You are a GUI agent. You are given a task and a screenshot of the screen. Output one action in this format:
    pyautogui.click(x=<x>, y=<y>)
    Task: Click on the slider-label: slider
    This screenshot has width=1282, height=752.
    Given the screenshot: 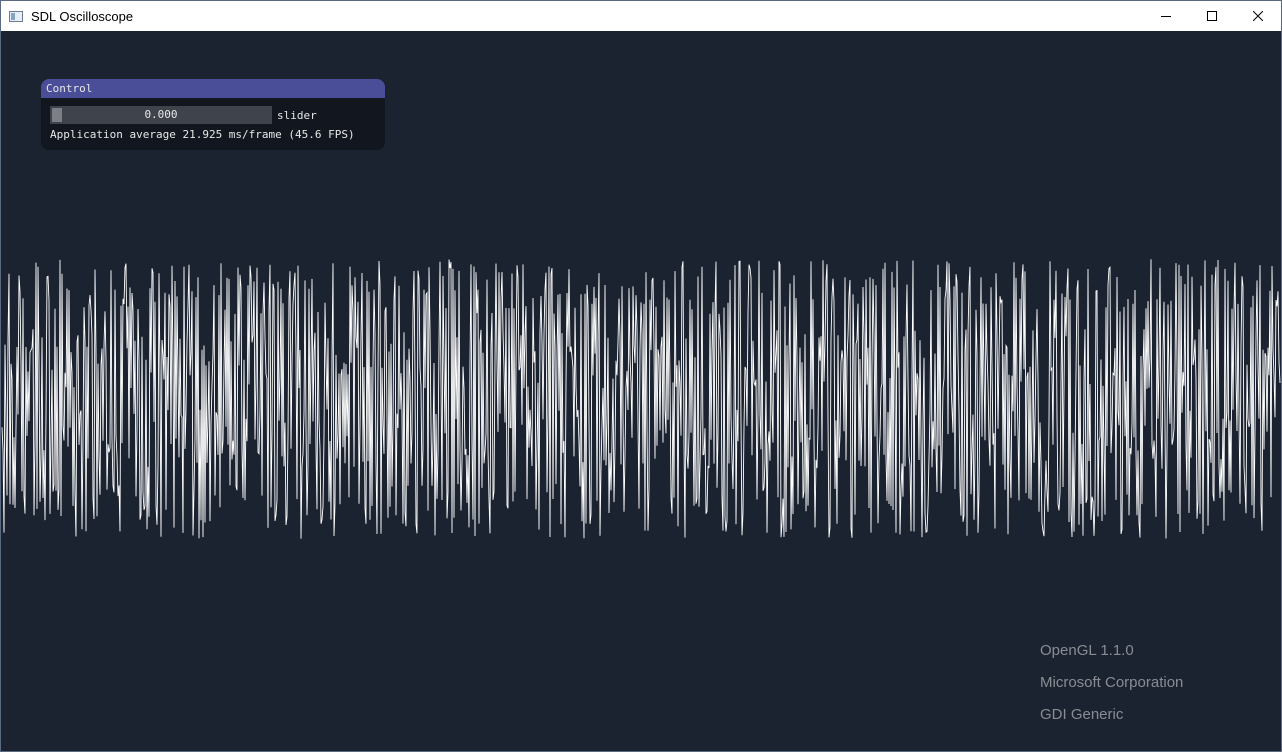 What is the action you would take?
    pyautogui.click(x=297, y=115)
    